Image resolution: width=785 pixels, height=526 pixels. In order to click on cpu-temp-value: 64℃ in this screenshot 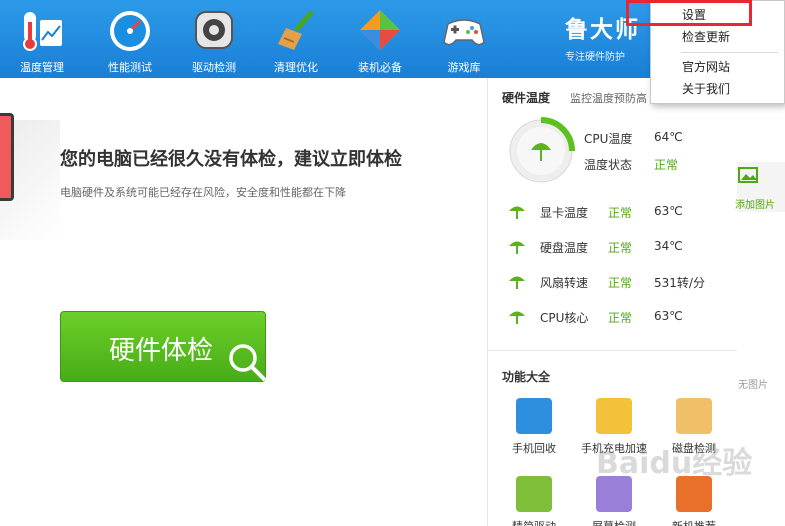, I will do `click(668, 137)`.